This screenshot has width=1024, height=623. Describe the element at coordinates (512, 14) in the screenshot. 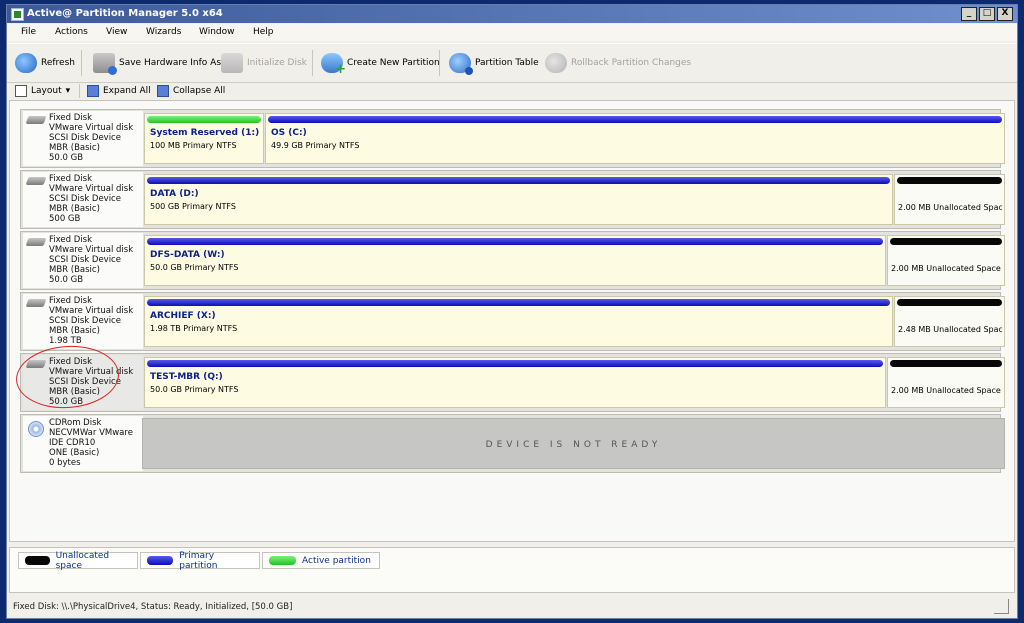

I see `title-bar: Active@ Partition Manager 5.0 x64 _ □ X` at that location.